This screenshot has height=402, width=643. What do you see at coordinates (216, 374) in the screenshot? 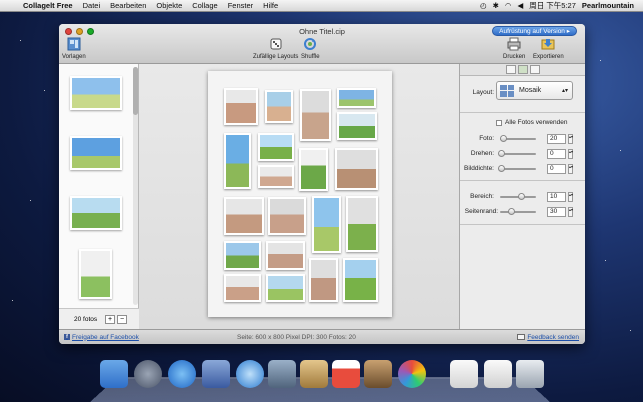
I see `preview-icon` at bounding box center [216, 374].